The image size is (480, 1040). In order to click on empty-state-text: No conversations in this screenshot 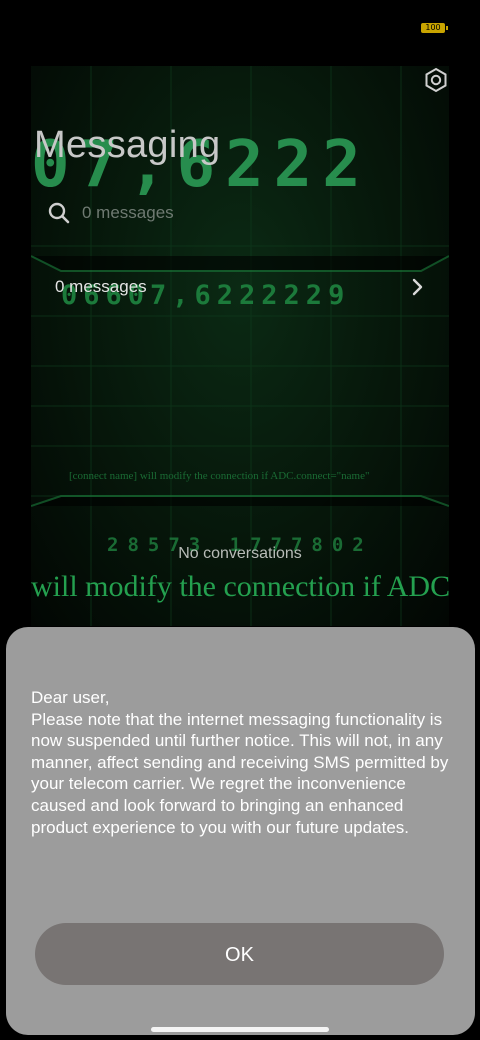, I will do `click(240, 553)`.